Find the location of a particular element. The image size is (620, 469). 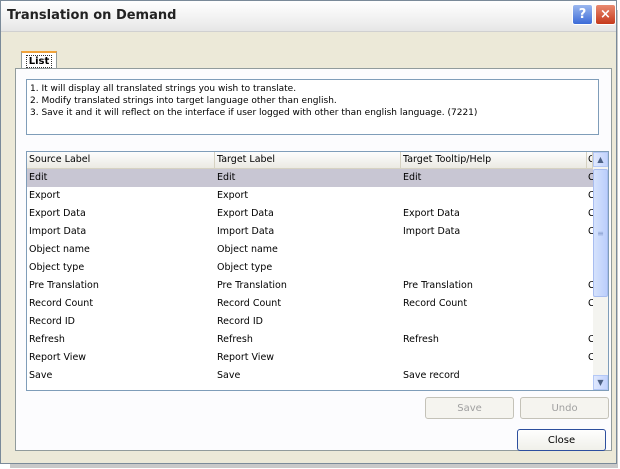

cell-source-label: Pre Translation is located at coordinates (64, 285).